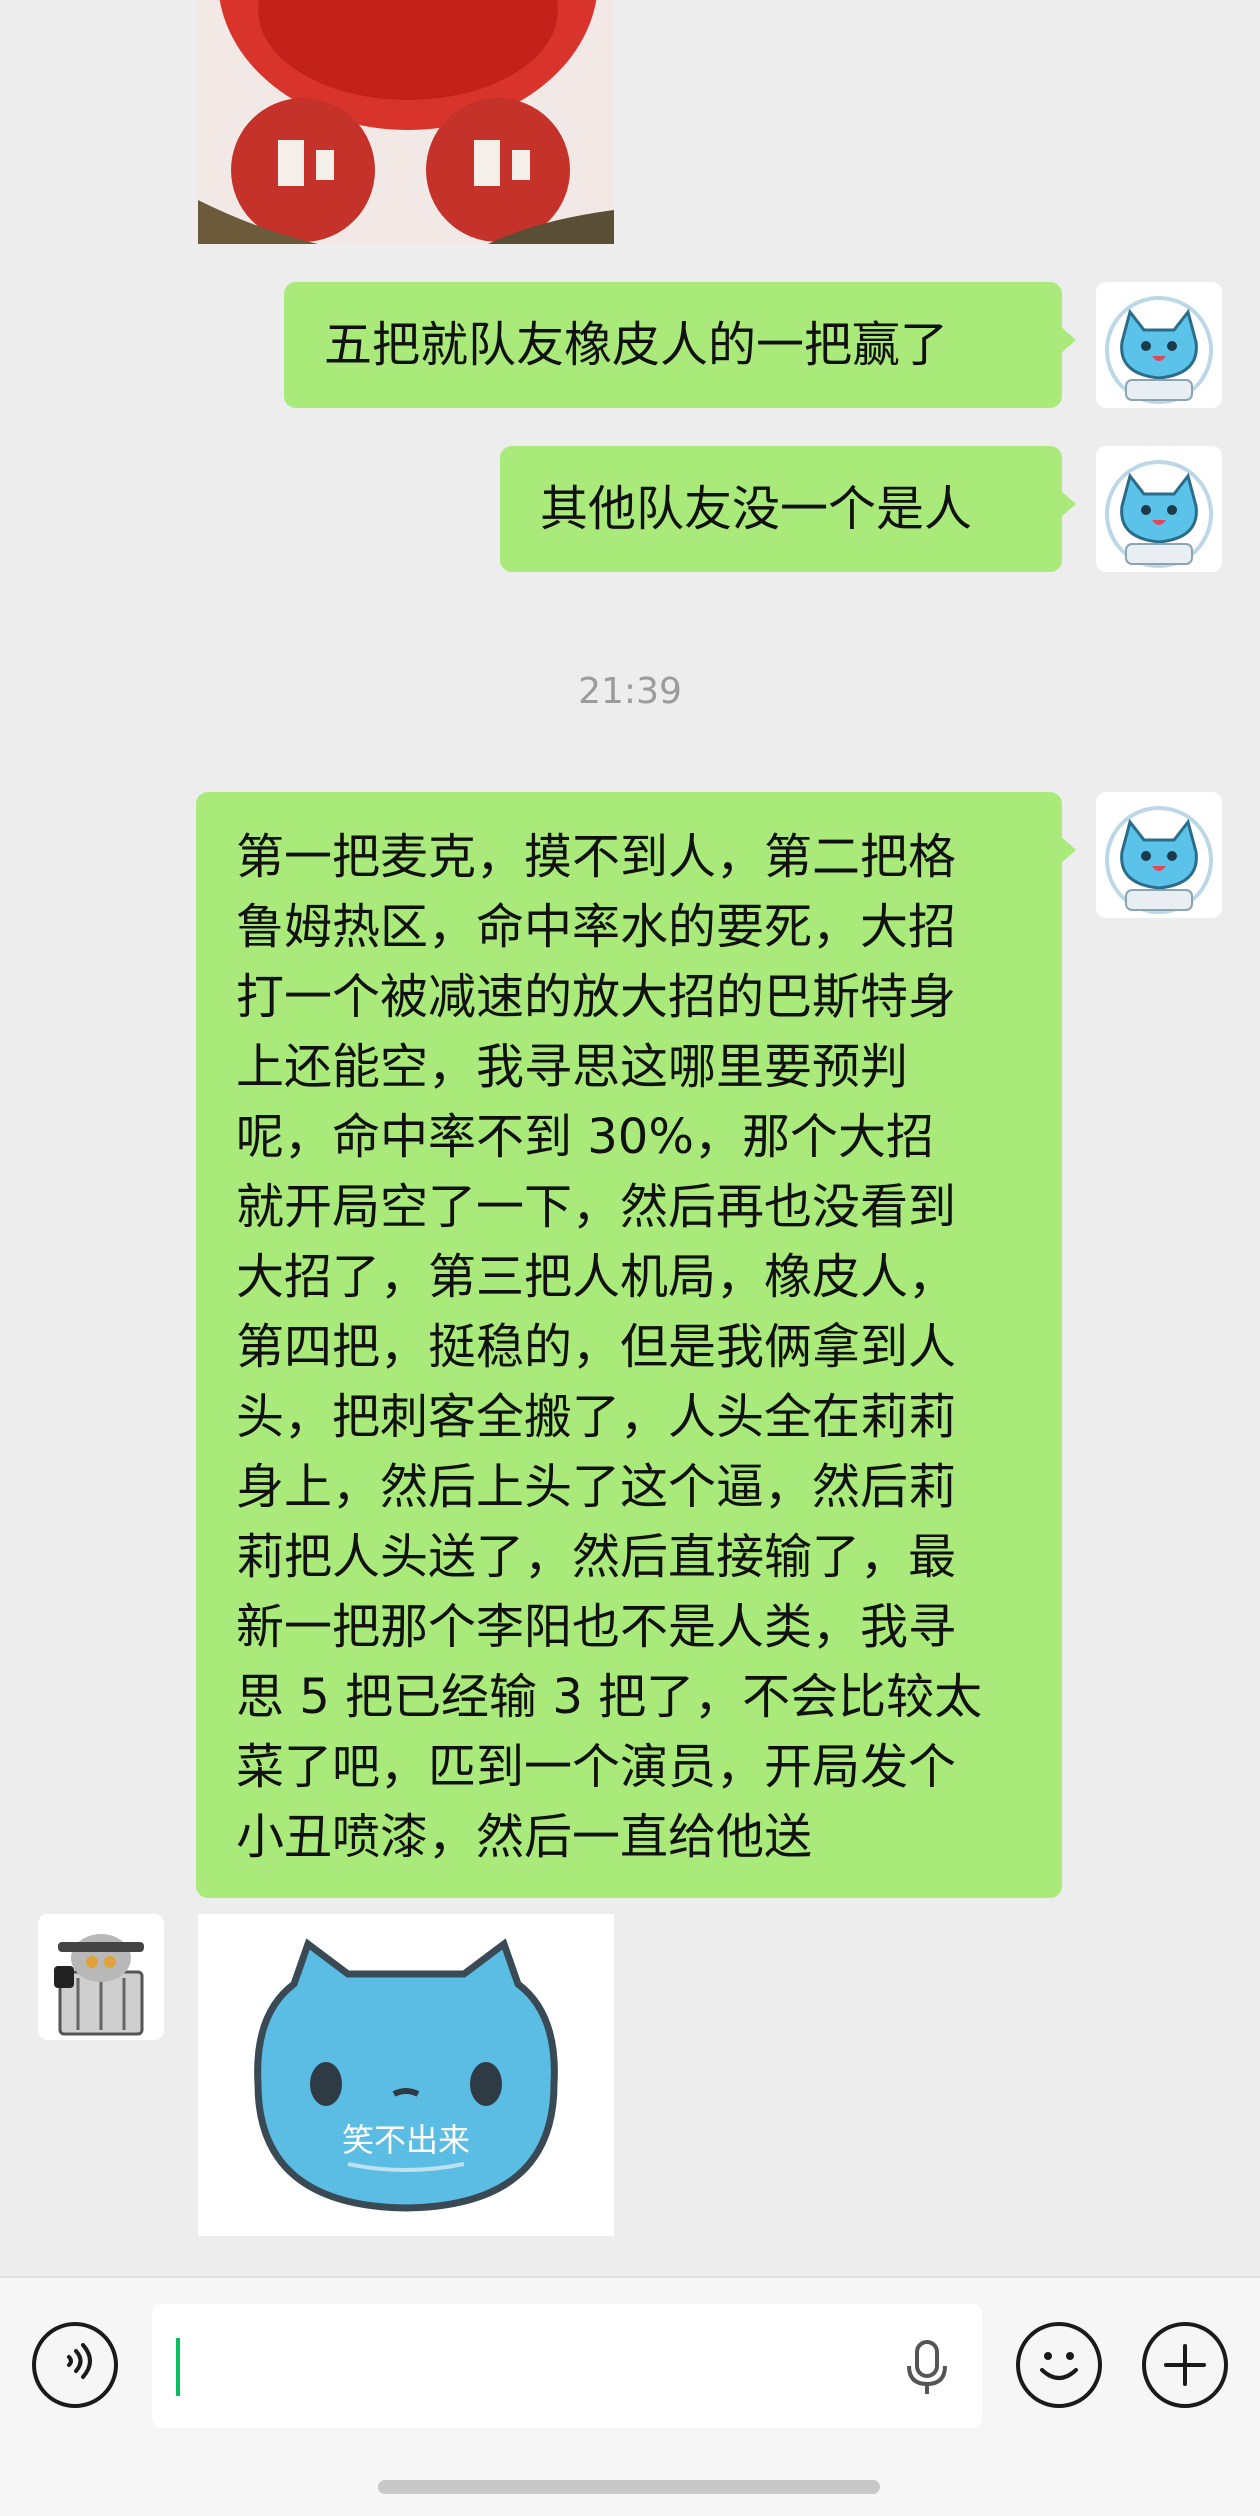 This screenshot has height=2516, width=1260. What do you see at coordinates (596, 1207) in the screenshot?
I see `message-line: 就开局空了一下，然后再也没看到` at bounding box center [596, 1207].